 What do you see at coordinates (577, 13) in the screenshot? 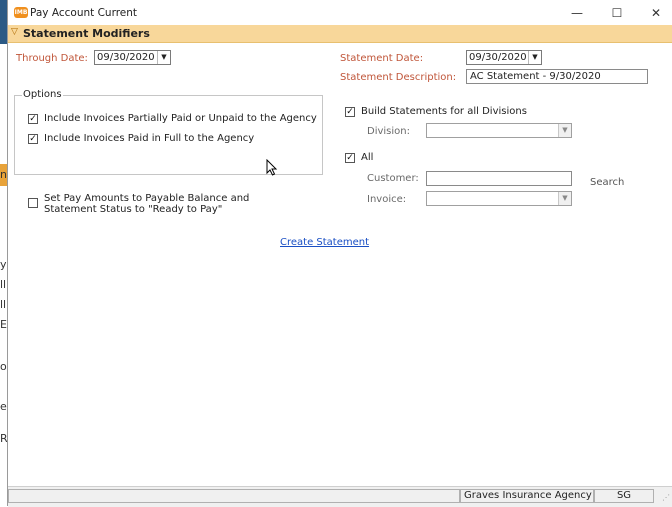
I see `minimize-button: —` at bounding box center [577, 13].